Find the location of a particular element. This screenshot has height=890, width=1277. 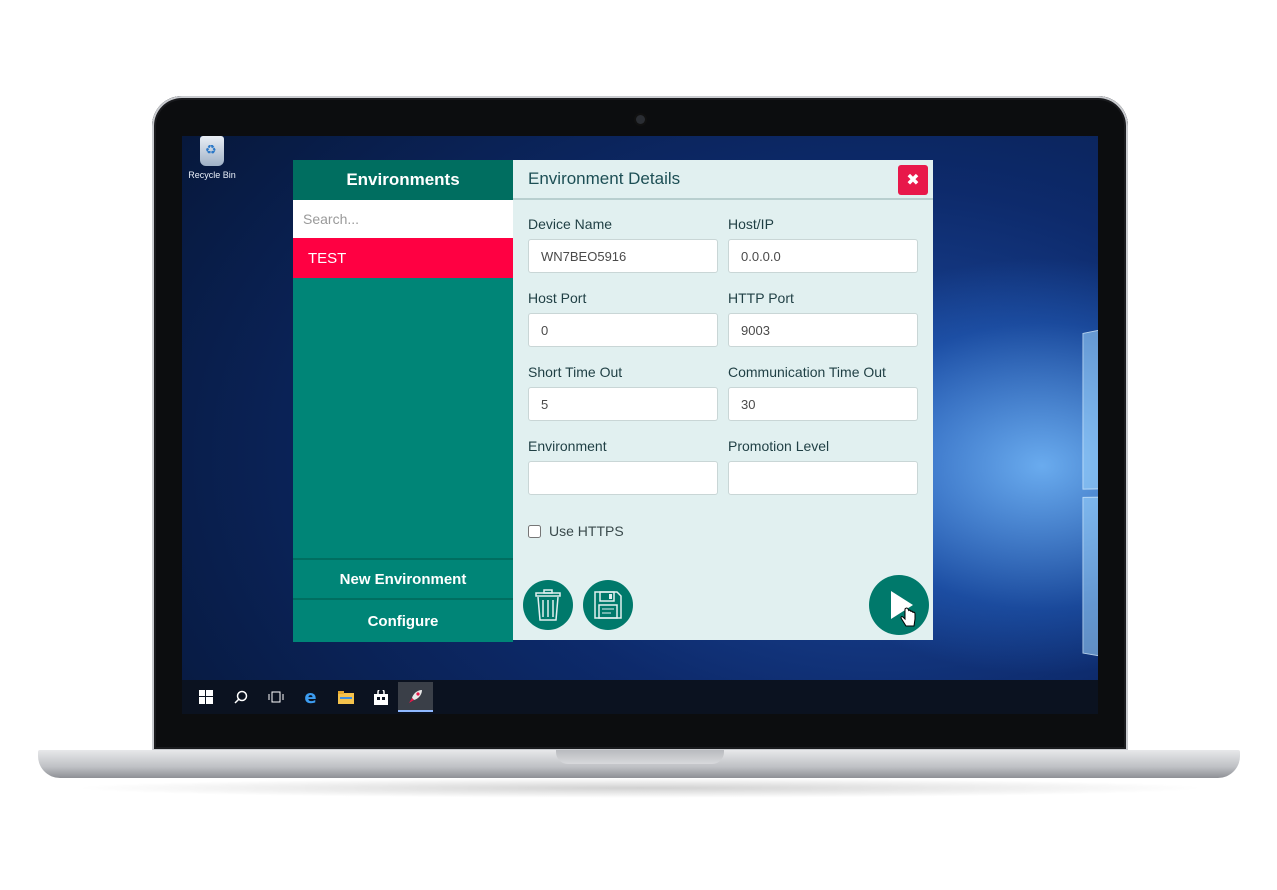

recycle-bin-shortcut: Recycle Bin is located at coordinates (212, 158).